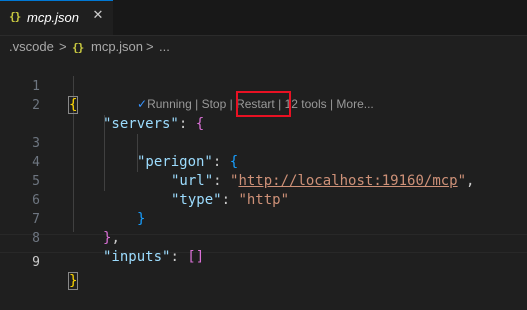  I want to click on check-icon: ✓, so click(142, 104).